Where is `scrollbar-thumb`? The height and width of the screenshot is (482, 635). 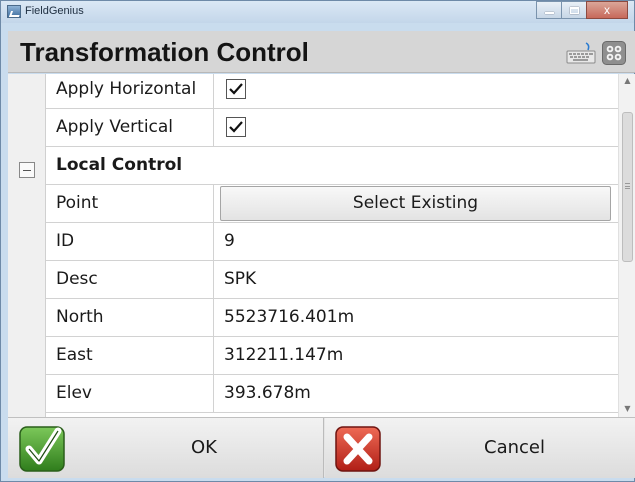
scrollbar-thumb is located at coordinates (627, 187).